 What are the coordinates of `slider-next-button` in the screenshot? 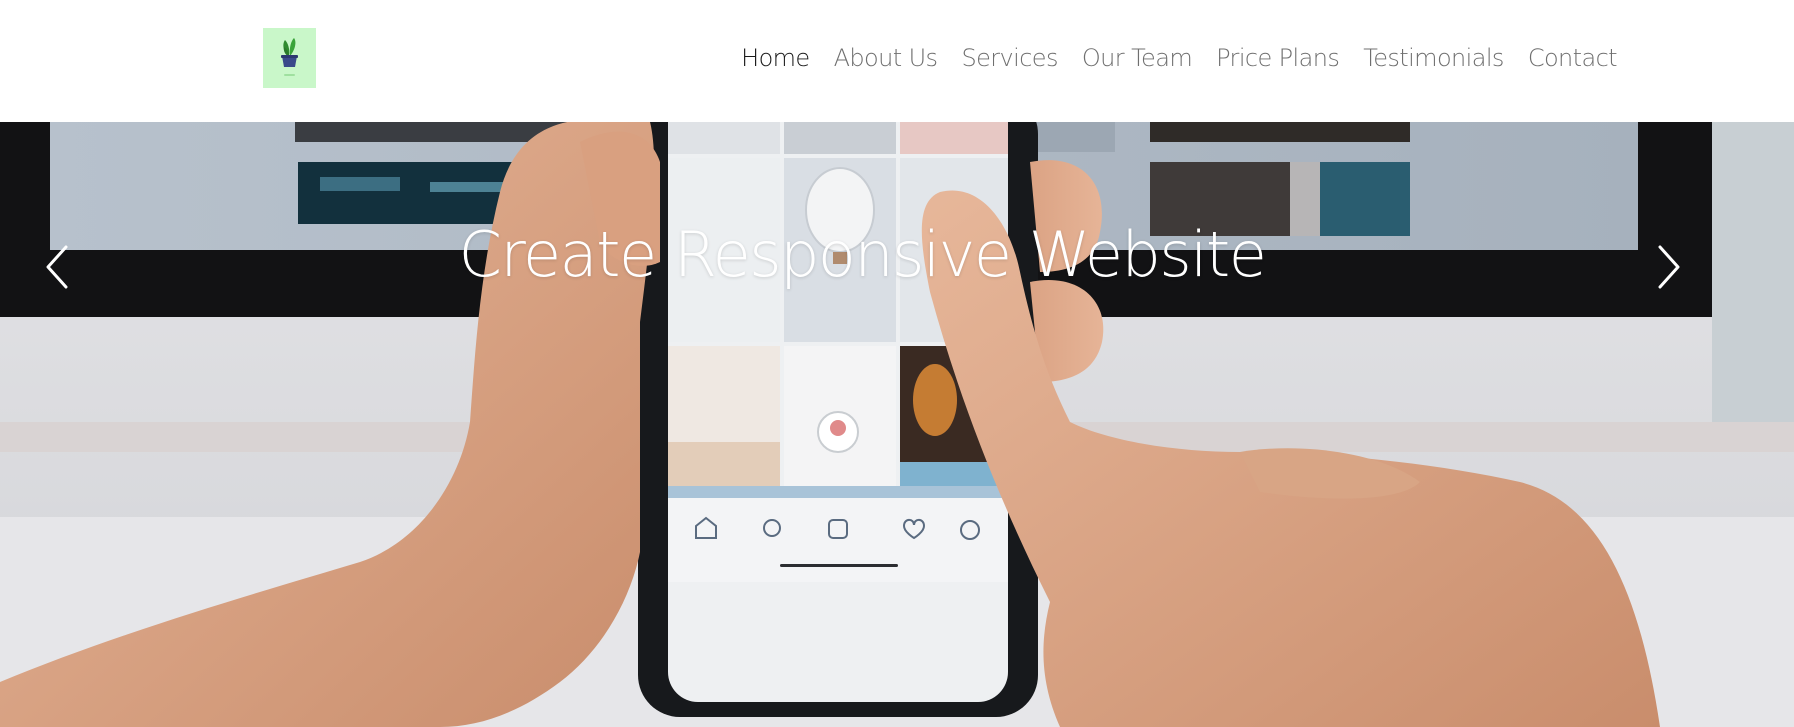 It's located at (1668, 267).